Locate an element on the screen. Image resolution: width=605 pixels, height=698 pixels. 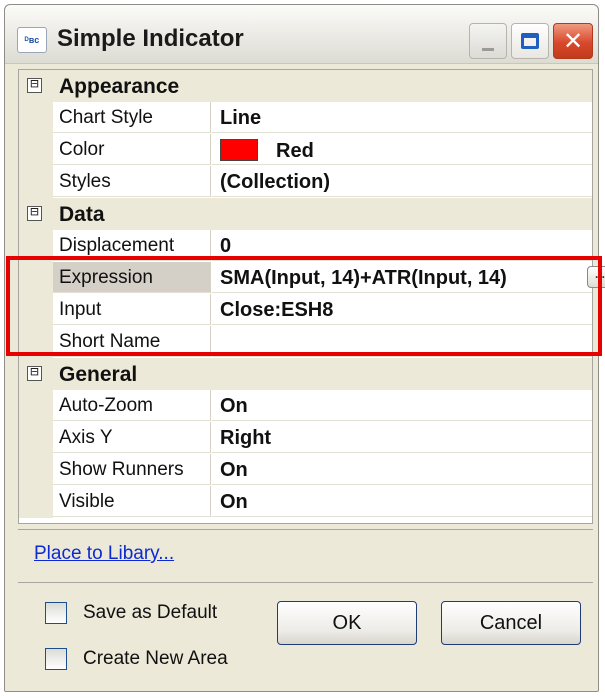
create-new-area-label: Create New Area is located at coordinates (155, 658).